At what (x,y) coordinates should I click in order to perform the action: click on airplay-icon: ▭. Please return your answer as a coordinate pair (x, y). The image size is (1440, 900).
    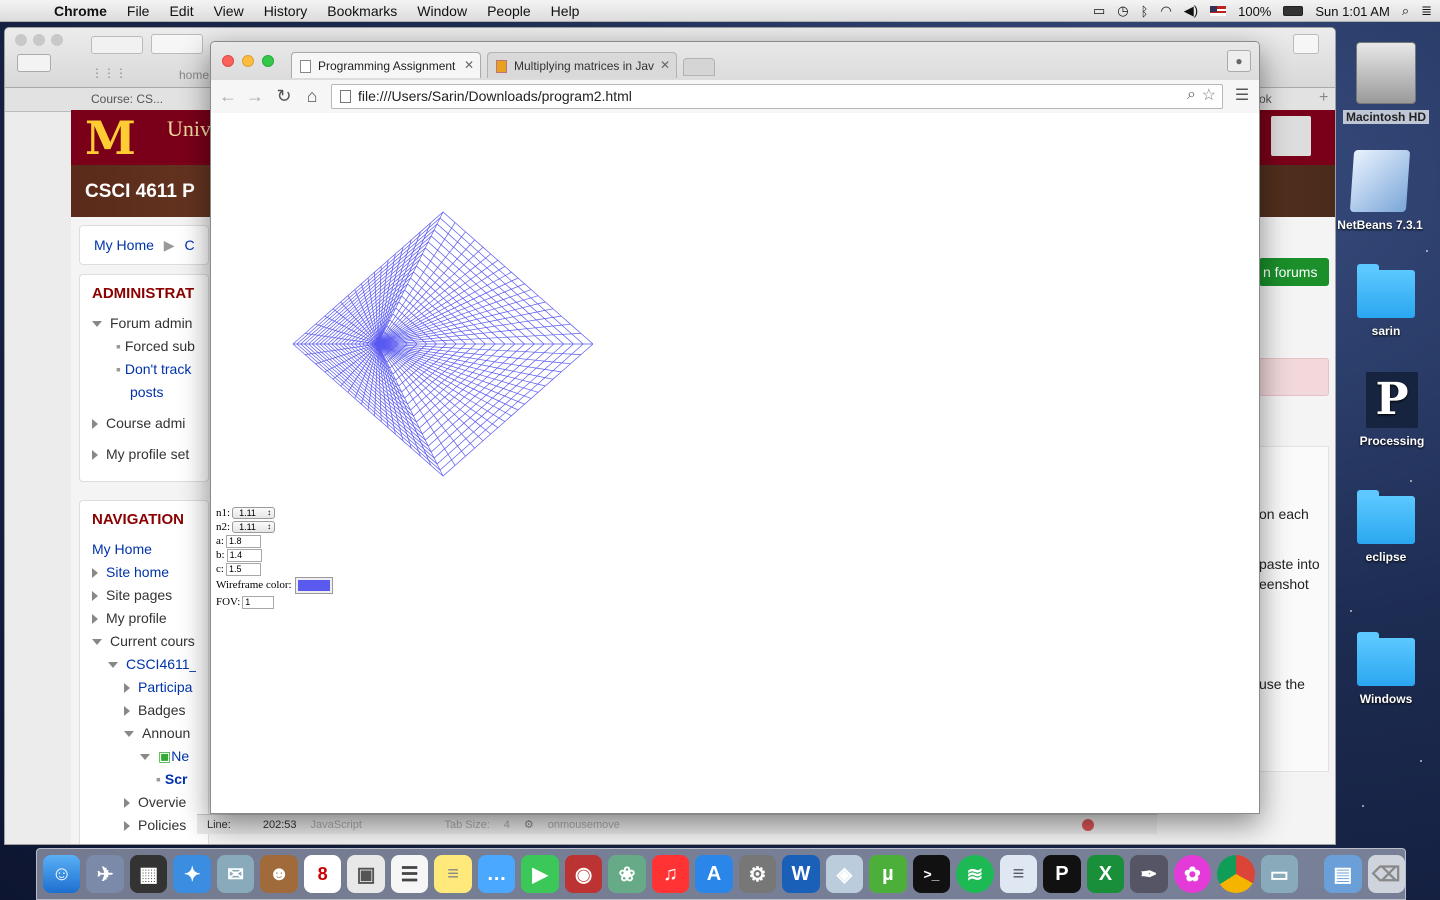
    Looking at the image, I should click on (1099, 11).